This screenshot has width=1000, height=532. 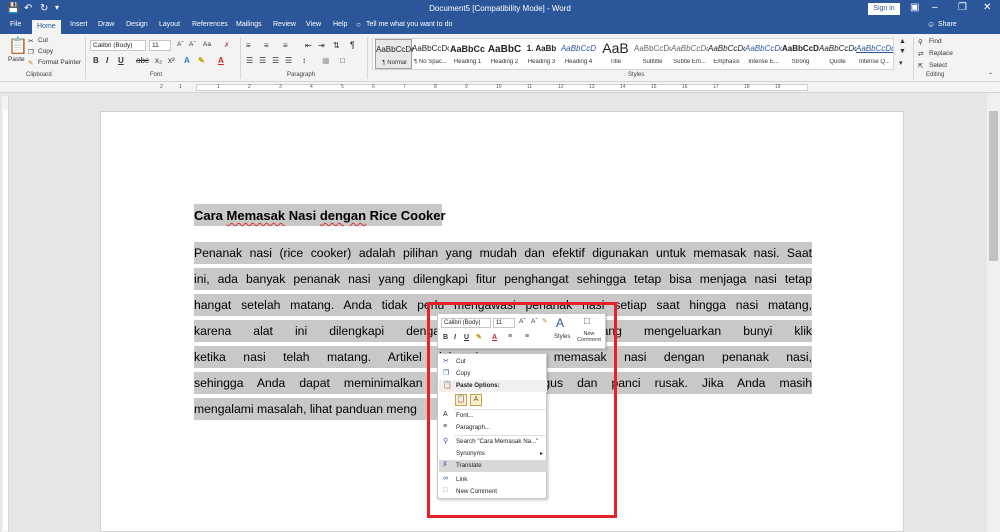 I want to click on align-left-icon: ☰, so click(x=249, y=60).